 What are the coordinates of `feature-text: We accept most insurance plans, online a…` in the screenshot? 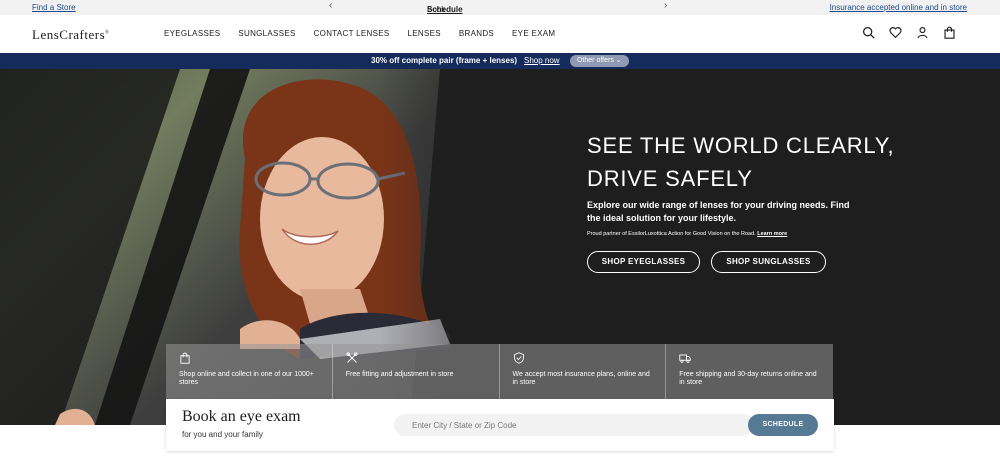 It's located at (581, 378).